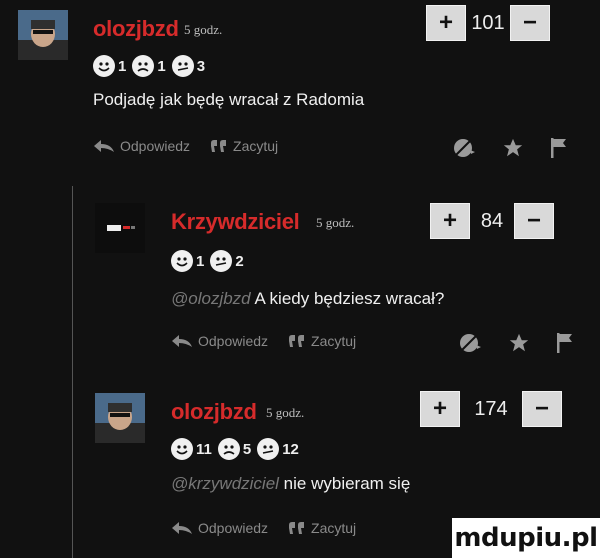 The width and height of the screenshot is (600, 558). Describe the element at coordinates (349, 298) in the screenshot. I see `comment-body: A kiedy będziesz wracał?` at that location.